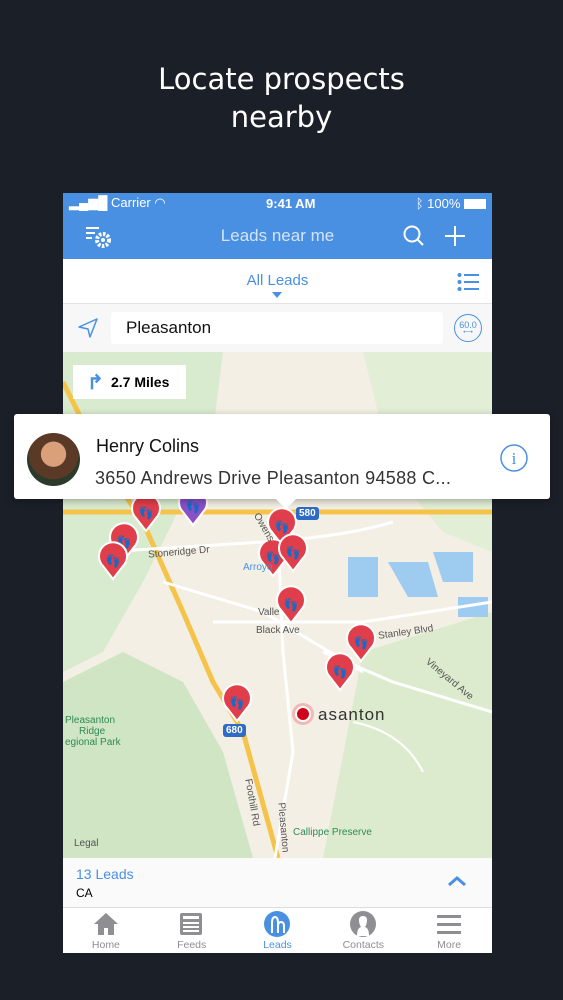 The width and height of the screenshot is (563, 1000). I want to click on tab-leads: Leads, so click(278, 930).